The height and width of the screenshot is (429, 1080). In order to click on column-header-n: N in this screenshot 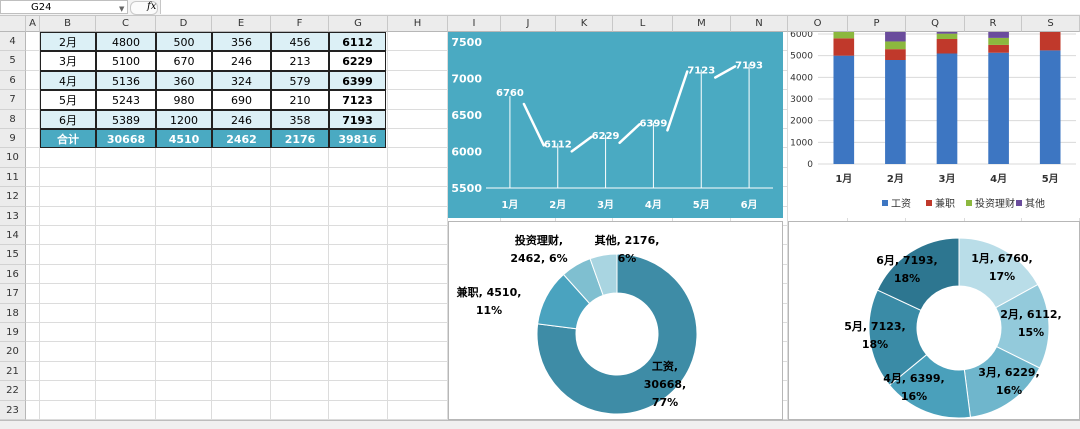, I will do `click(759, 24)`.